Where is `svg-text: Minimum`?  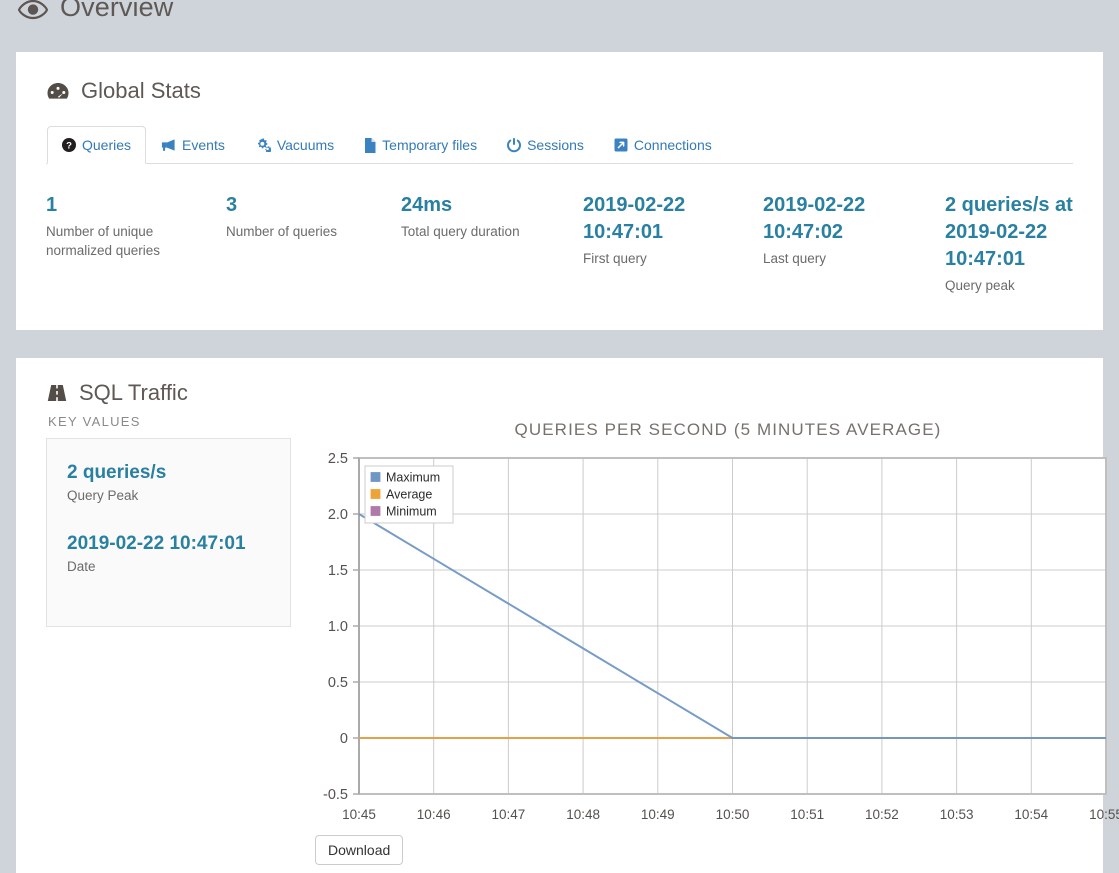 svg-text: Minimum is located at coordinates (411, 512).